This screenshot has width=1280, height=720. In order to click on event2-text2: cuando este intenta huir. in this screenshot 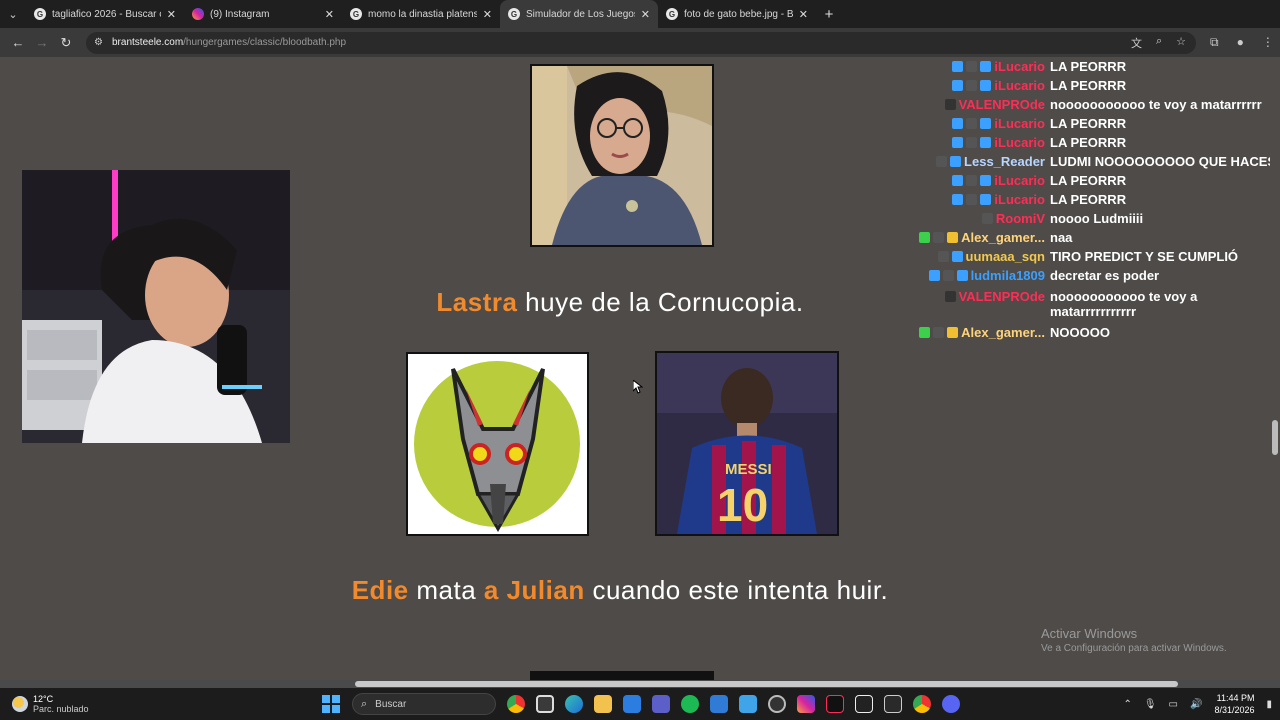, I will do `click(736, 590)`.